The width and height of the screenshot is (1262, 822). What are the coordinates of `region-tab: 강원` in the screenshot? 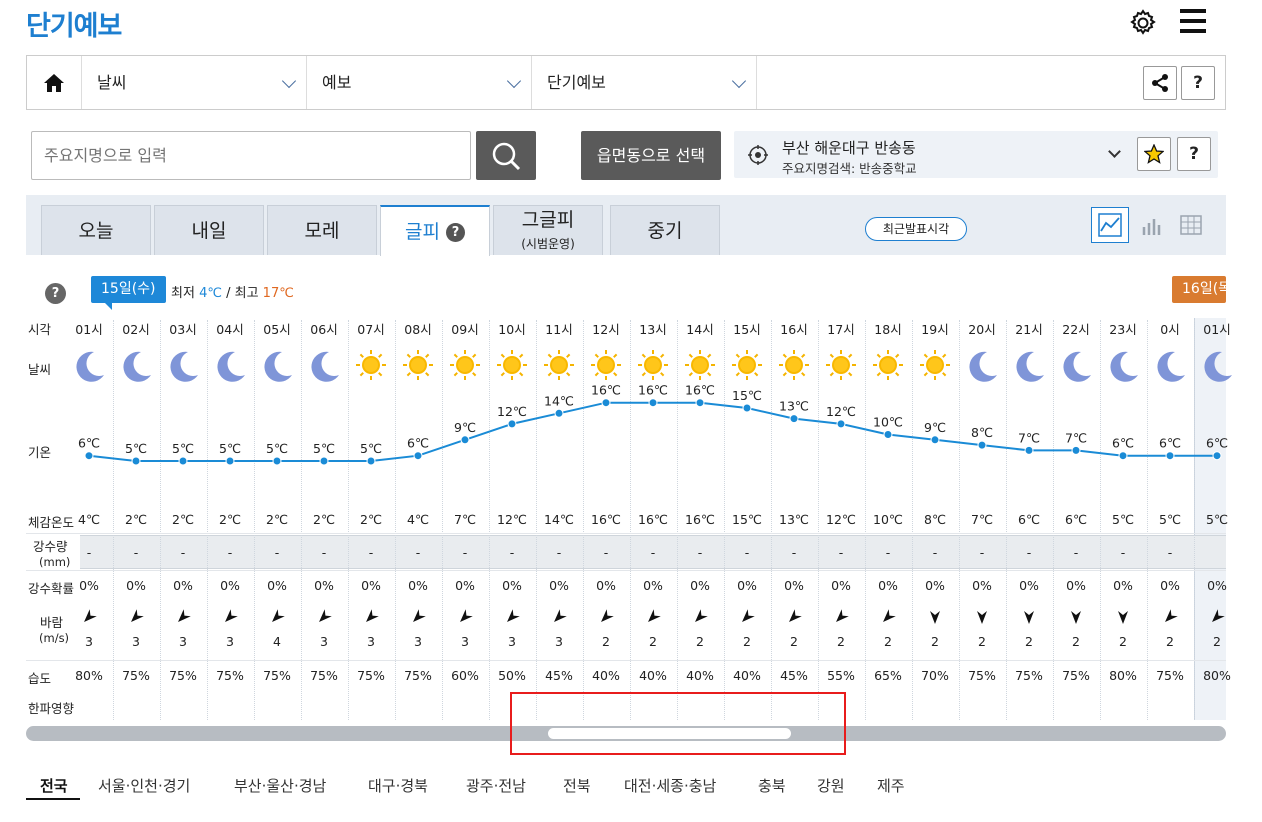 It's located at (831, 785).